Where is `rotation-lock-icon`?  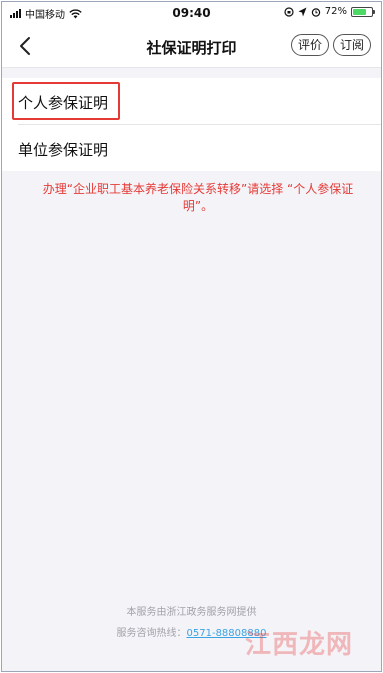 rotation-lock-icon is located at coordinates (289, 11).